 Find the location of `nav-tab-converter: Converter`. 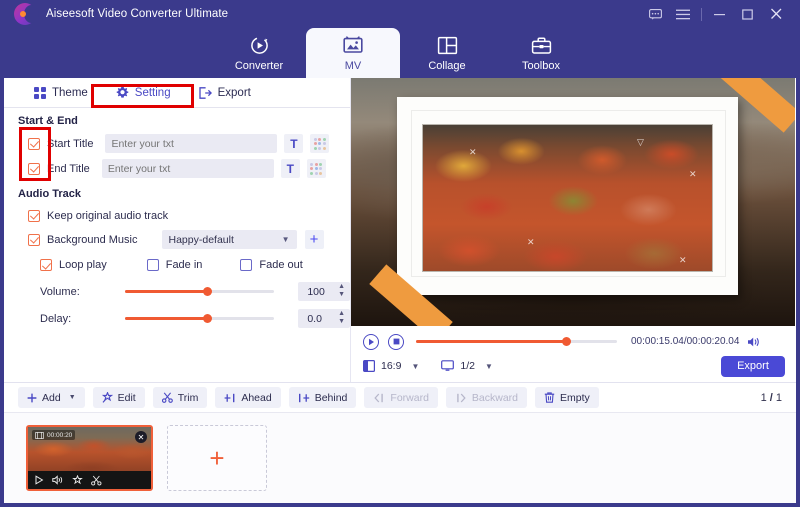

nav-tab-converter: Converter is located at coordinates (259, 53).